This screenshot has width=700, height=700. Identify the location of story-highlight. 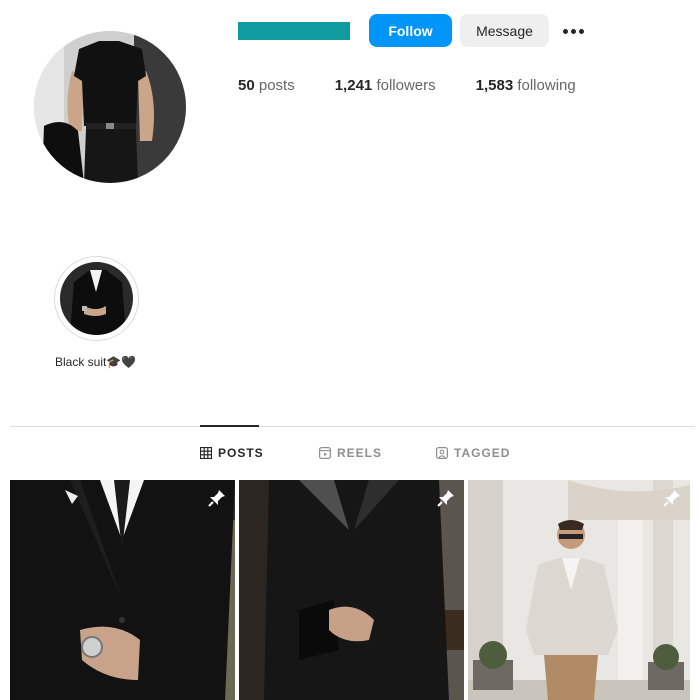
(96, 298).